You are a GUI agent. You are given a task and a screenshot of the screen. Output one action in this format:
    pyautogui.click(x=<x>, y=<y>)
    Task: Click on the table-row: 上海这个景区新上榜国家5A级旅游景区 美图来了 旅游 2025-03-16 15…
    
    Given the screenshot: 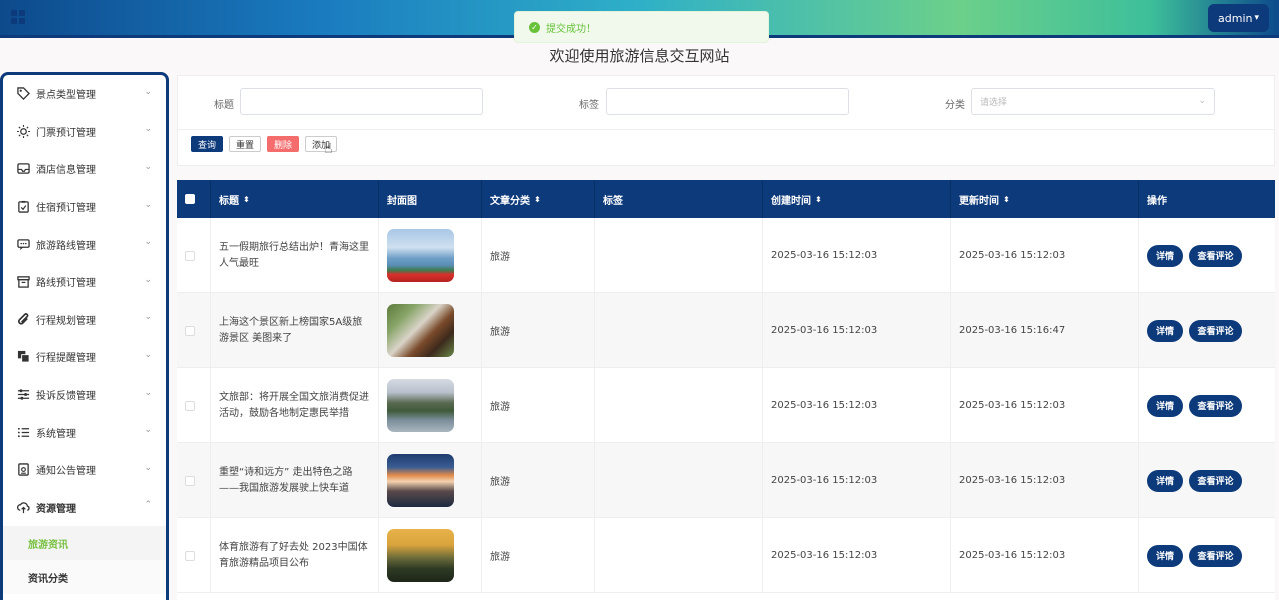 What is the action you would take?
    pyautogui.click(x=726, y=330)
    